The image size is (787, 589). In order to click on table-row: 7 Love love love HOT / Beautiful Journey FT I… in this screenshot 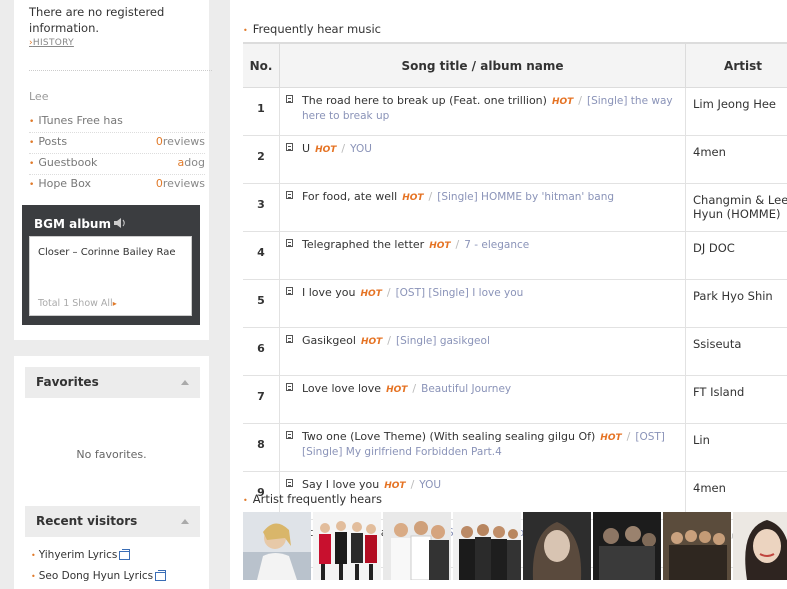, I will do `click(515, 399)`.